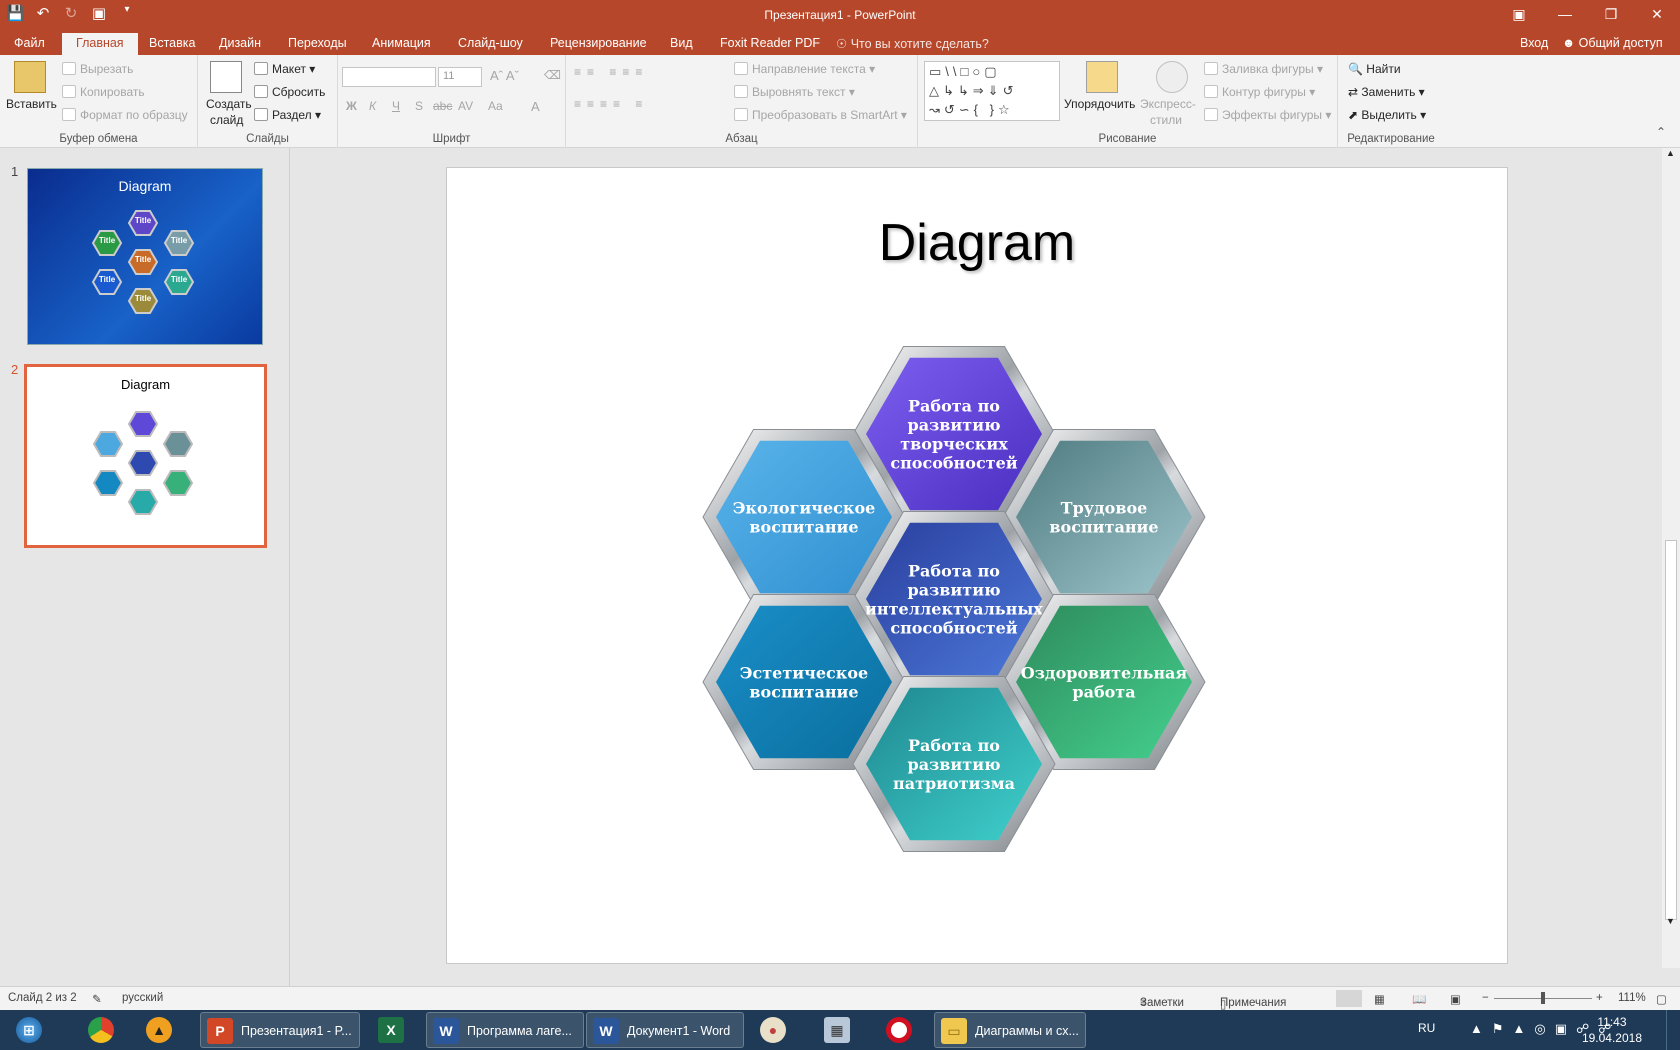 The image size is (1680, 1050). I want to click on shadow-button: S, so click(419, 106).